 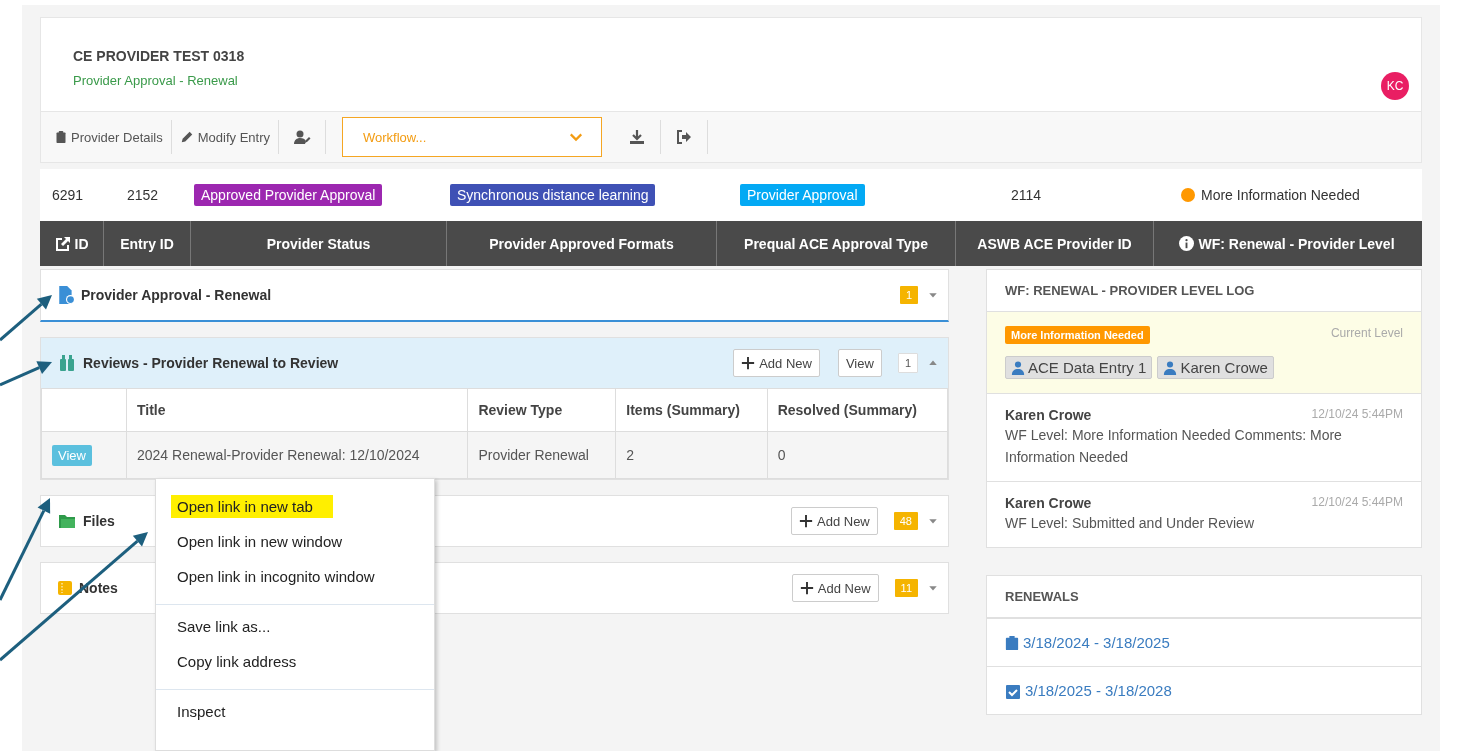 I want to click on renewal-link: 3/18/2024 - 3/18/2025, so click(x=1204, y=642).